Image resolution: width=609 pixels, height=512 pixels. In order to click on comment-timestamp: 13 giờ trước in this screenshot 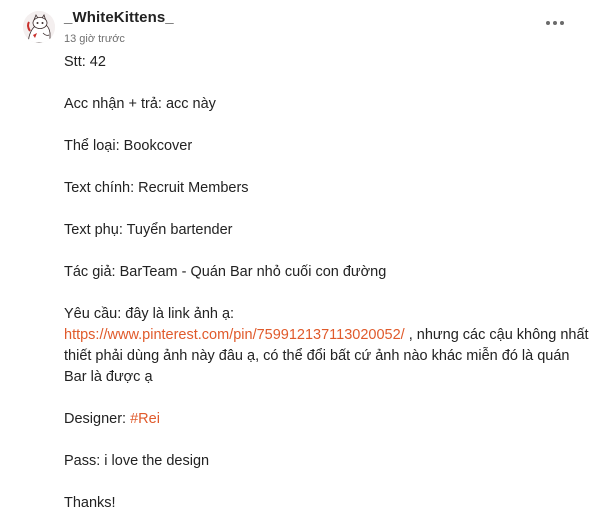, I will do `click(94, 39)`.